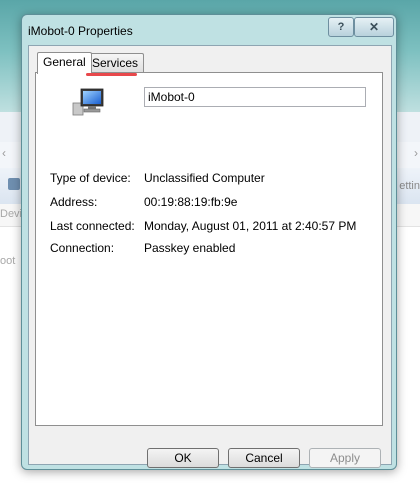 This screenshot has width=420, height=504. What do you see at coordinates (204, 178) in the screenshot?
I see `type-value: Unclassified Computer` at bounding box center [204, 178].